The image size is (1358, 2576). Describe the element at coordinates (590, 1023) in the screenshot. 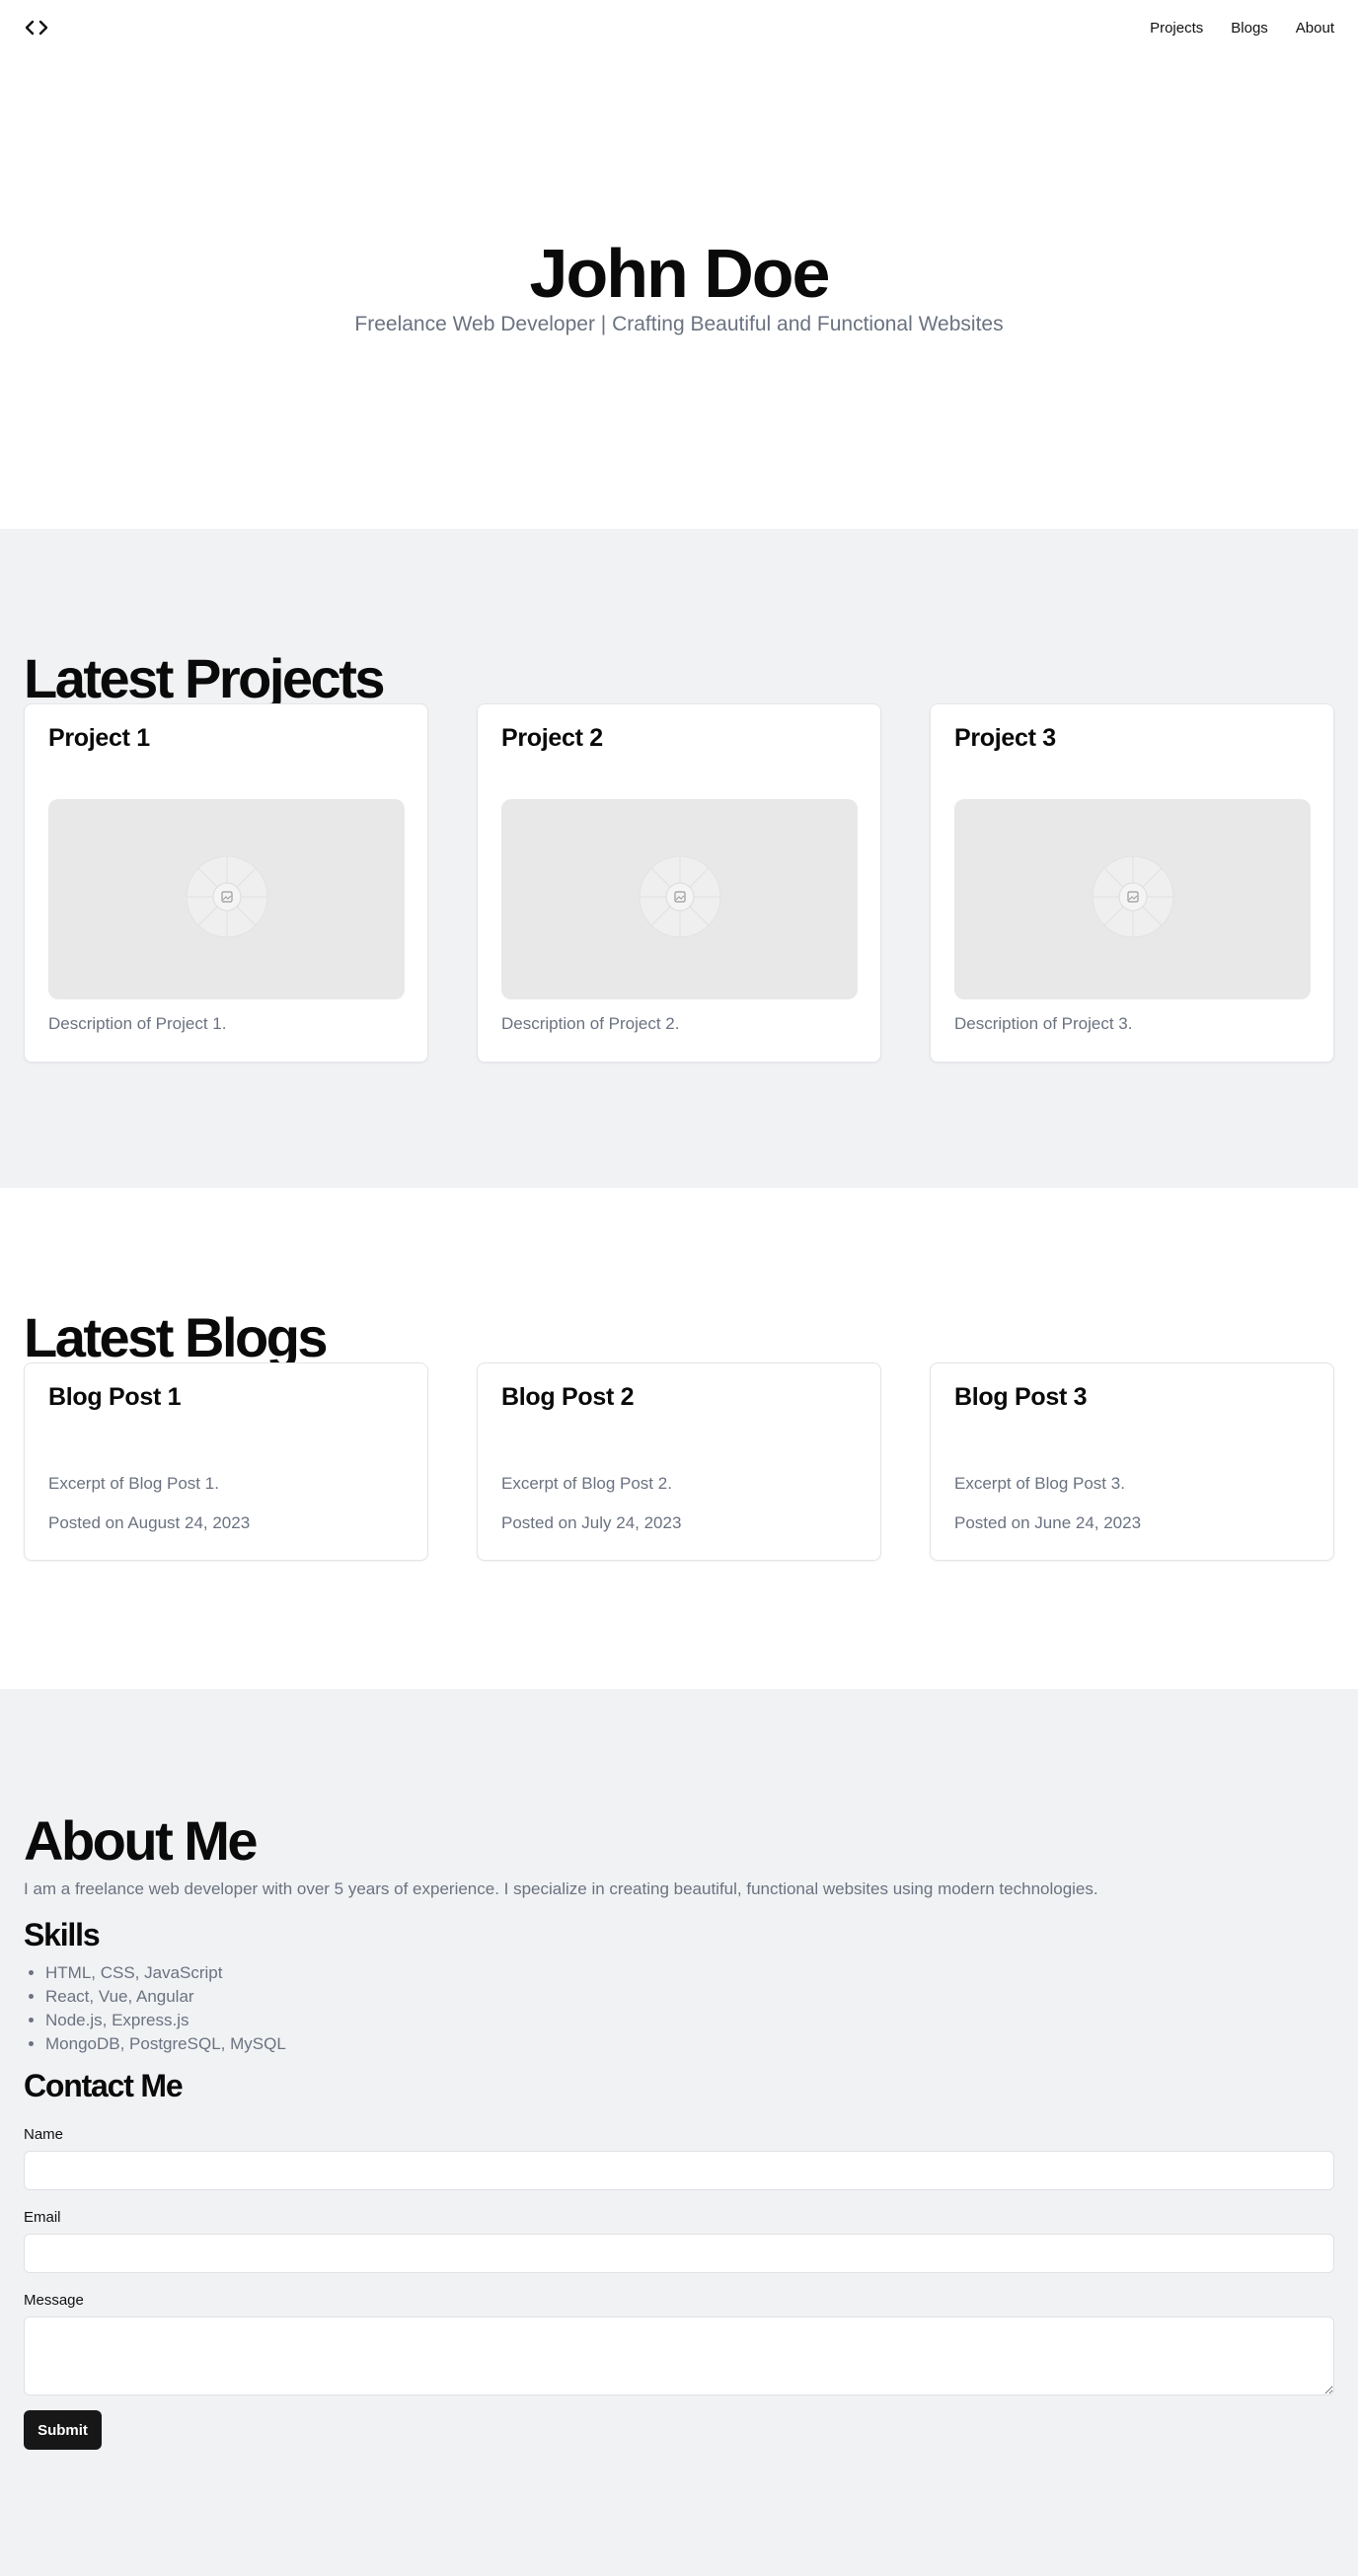

I see `project-description: Description of Project 2.` at that location.